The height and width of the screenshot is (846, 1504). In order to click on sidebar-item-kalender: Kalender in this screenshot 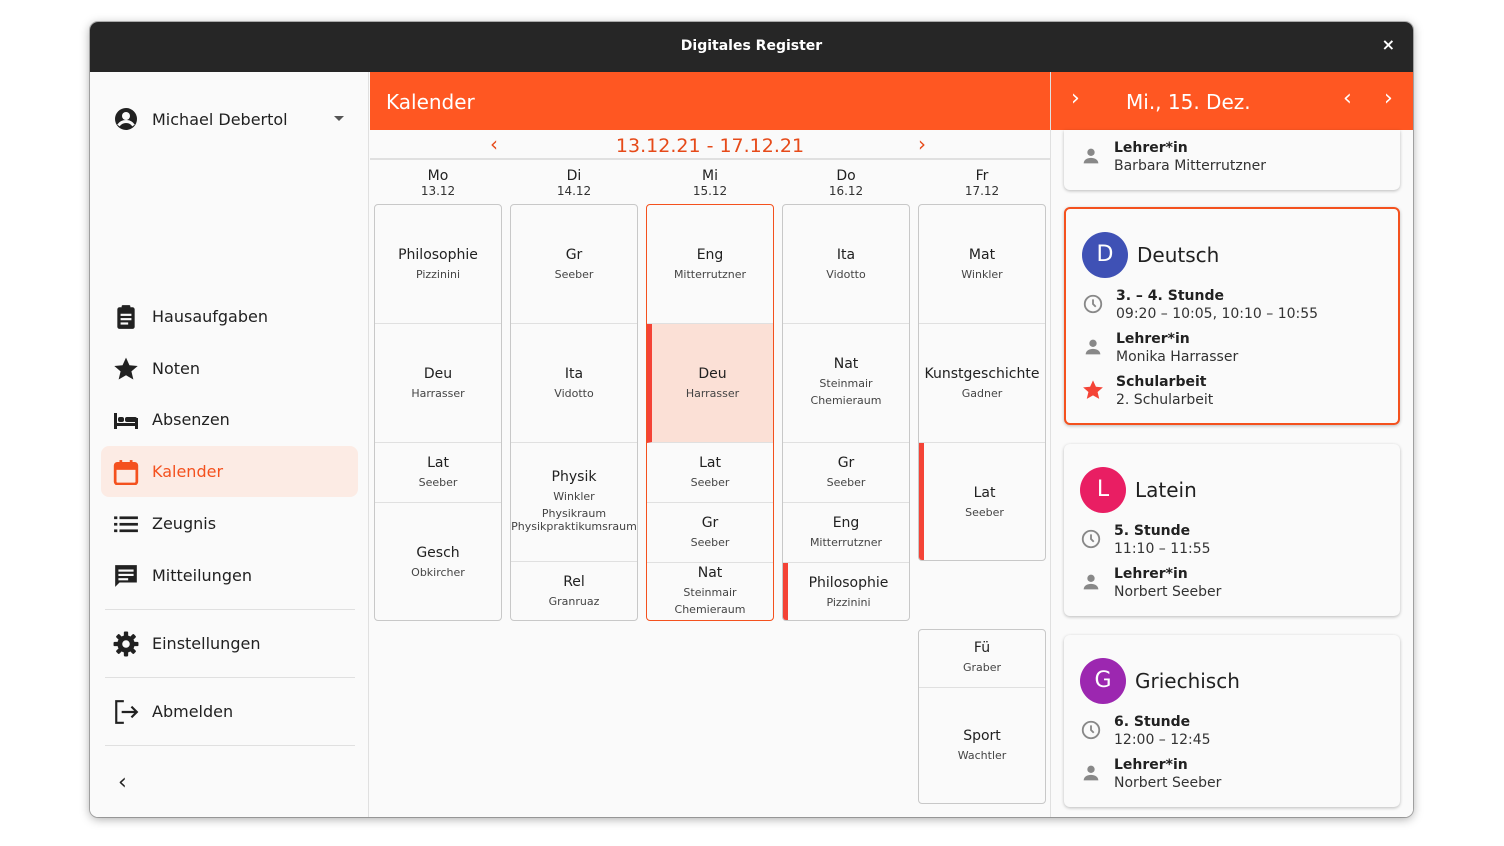, I will do `click(229, 471)`.